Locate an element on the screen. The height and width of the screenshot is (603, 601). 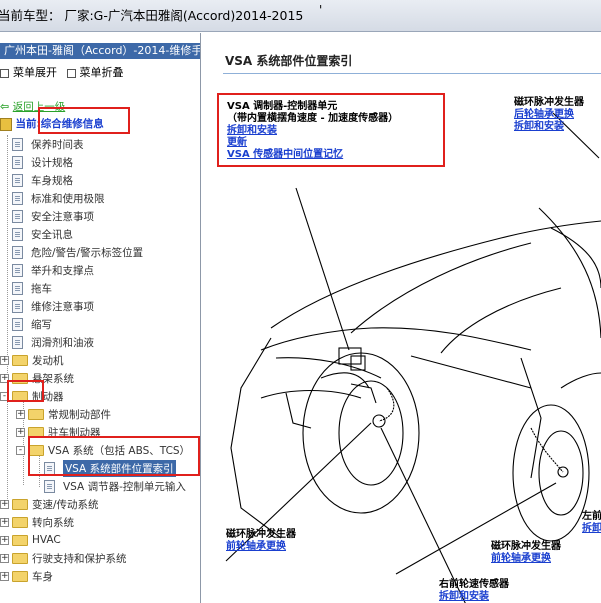
tree-item: + 常规制动部件 is located at coordinates (63, 414).